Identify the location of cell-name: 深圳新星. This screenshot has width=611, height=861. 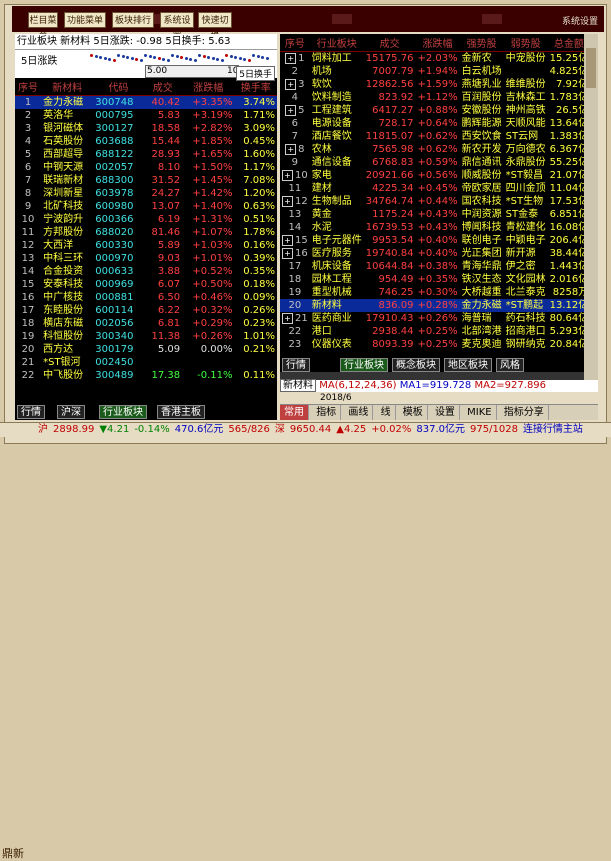
(63, 193).